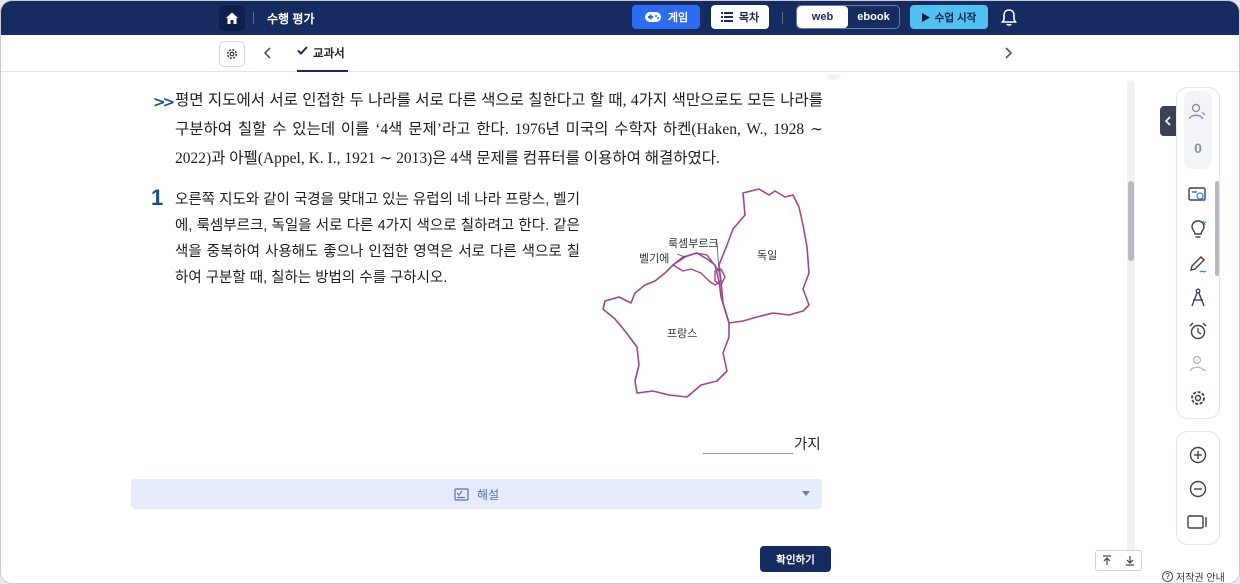 This screenshot has height=584, width=1240. I want to click on alarm-clock-icon, so click(1198, 331).